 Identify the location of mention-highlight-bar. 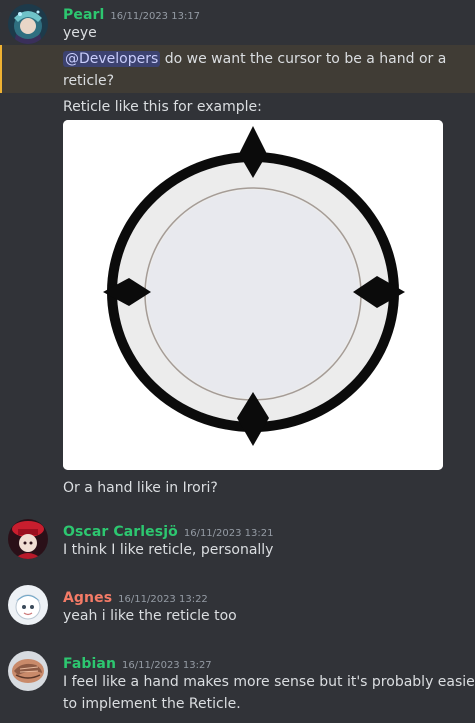
(1, 69).